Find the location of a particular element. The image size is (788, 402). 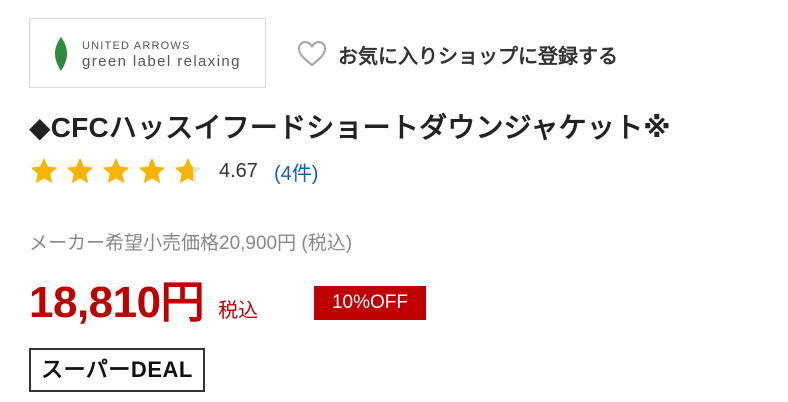

discount-badge: 10%OFF is located at coordinates (370, 303).